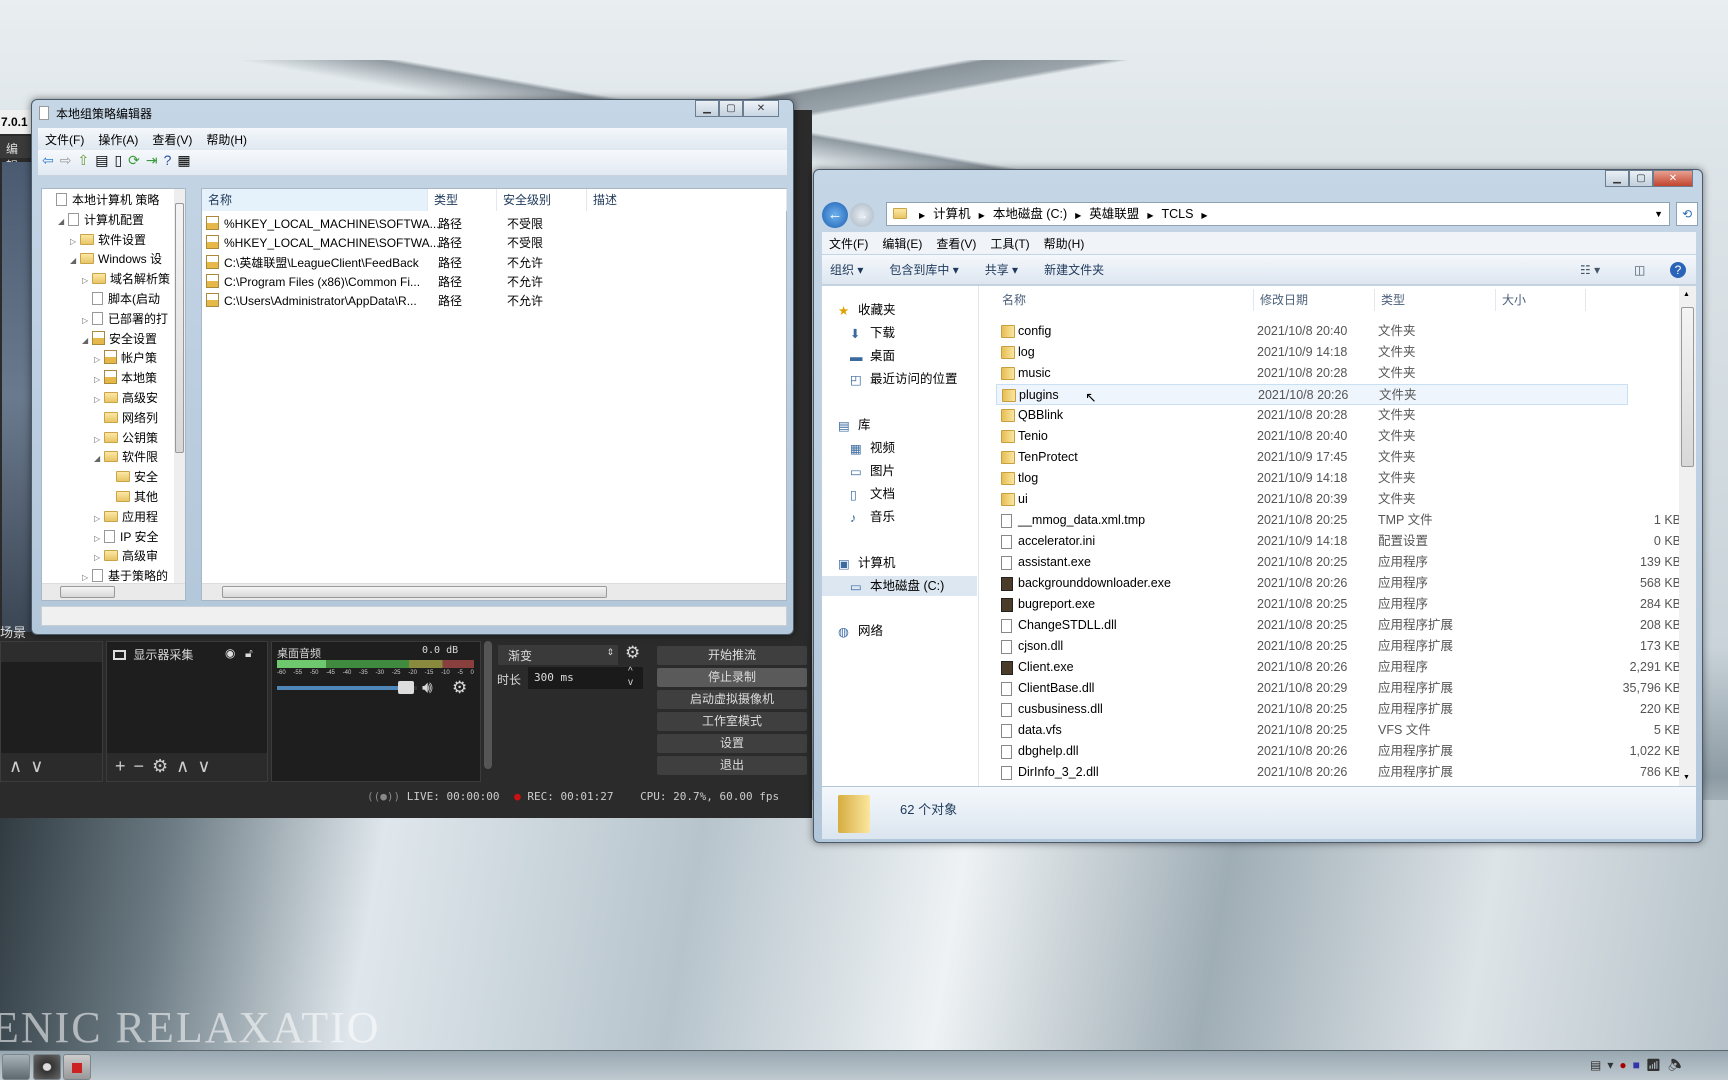 This screenshot has width=1728, height=1080. What do you see at coordinates (1341, 331) in the screenshot?
I see `file-row: config 2021/10/8 20:40 文件夹` at bounding box center [1341, 331].